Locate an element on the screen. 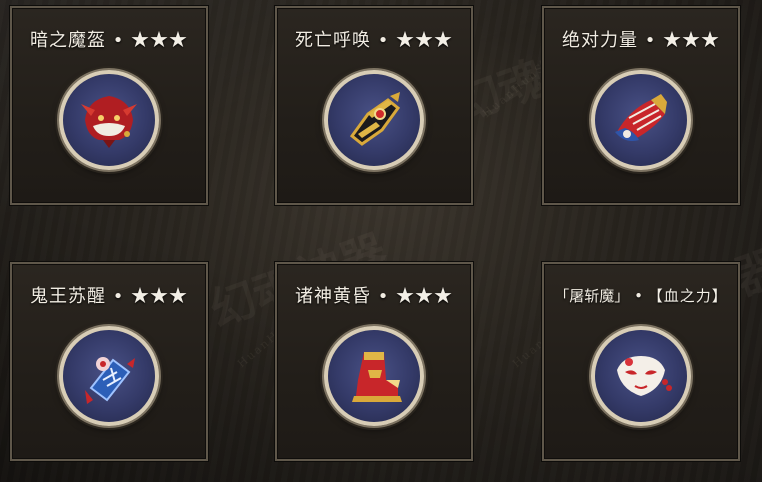  artifact-card-zhu-shen-huang-hun: 诸神黄昏 • ★★★ is located at coordinates (374, 361).